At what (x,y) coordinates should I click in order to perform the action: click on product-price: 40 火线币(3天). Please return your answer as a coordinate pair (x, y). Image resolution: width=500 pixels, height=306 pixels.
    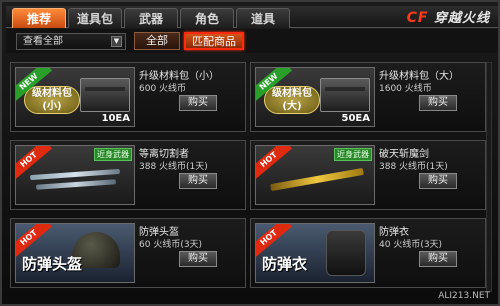
    Looking at the image, I should click on (411, 245).